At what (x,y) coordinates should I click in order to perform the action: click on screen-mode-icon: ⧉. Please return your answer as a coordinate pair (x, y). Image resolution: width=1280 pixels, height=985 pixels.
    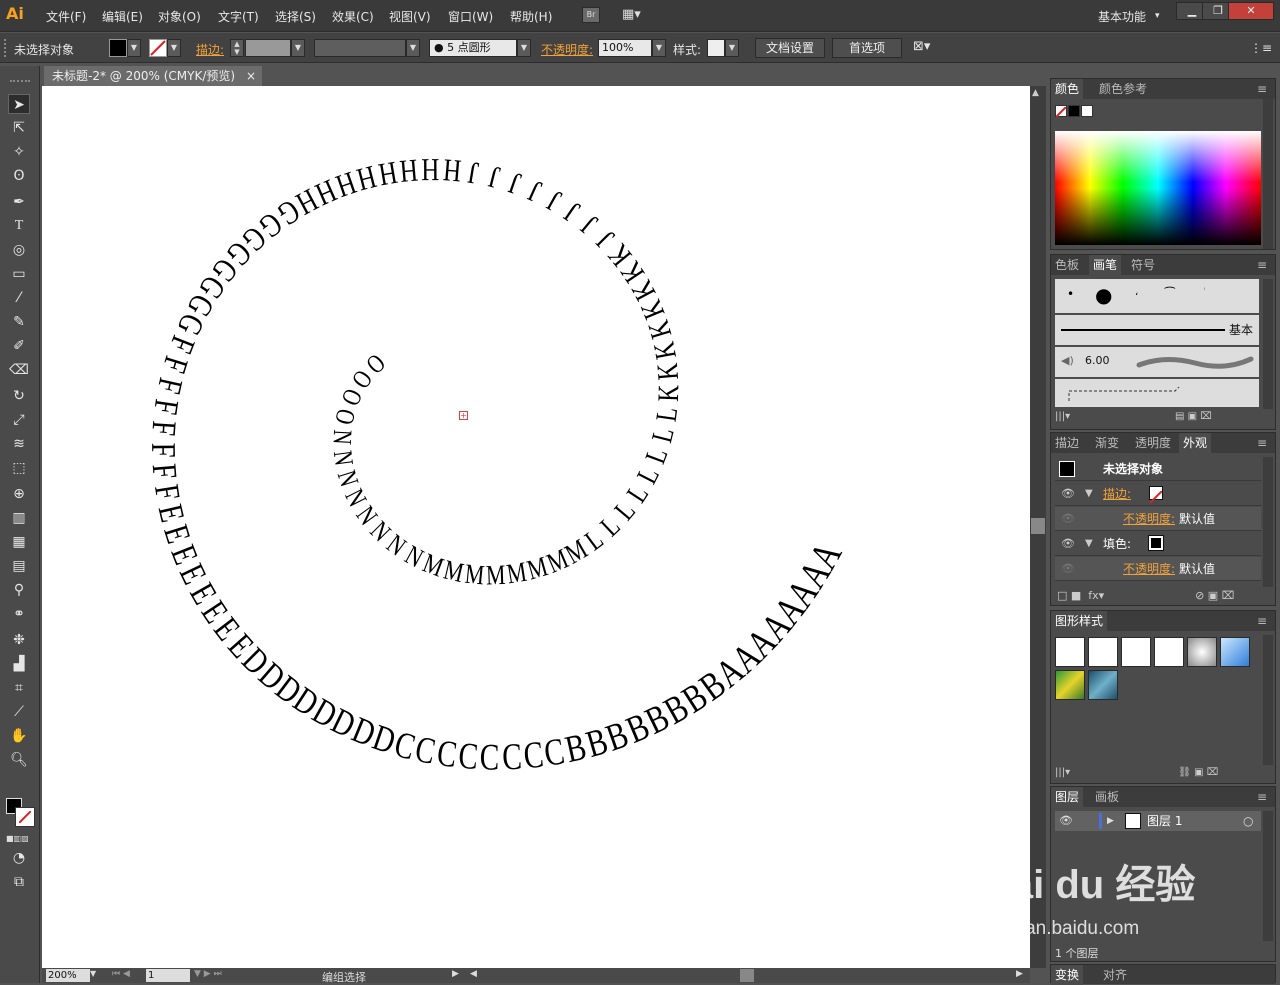
    Looking at the image, I should click on (19, 882).